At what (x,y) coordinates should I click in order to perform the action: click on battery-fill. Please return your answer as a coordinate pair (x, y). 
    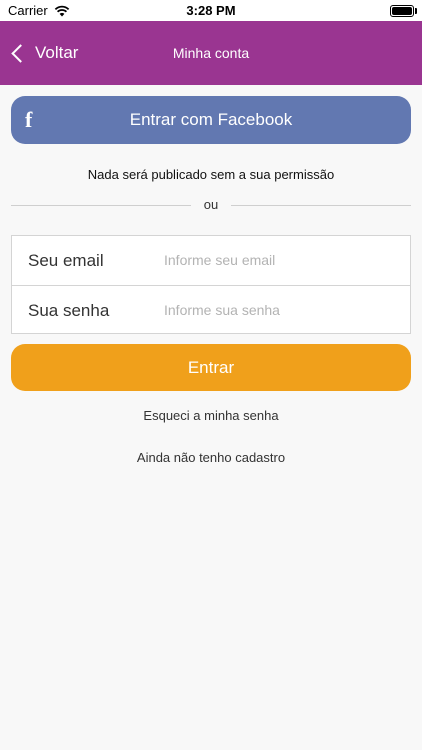
    Looking at the image, I should click on (402, 11).